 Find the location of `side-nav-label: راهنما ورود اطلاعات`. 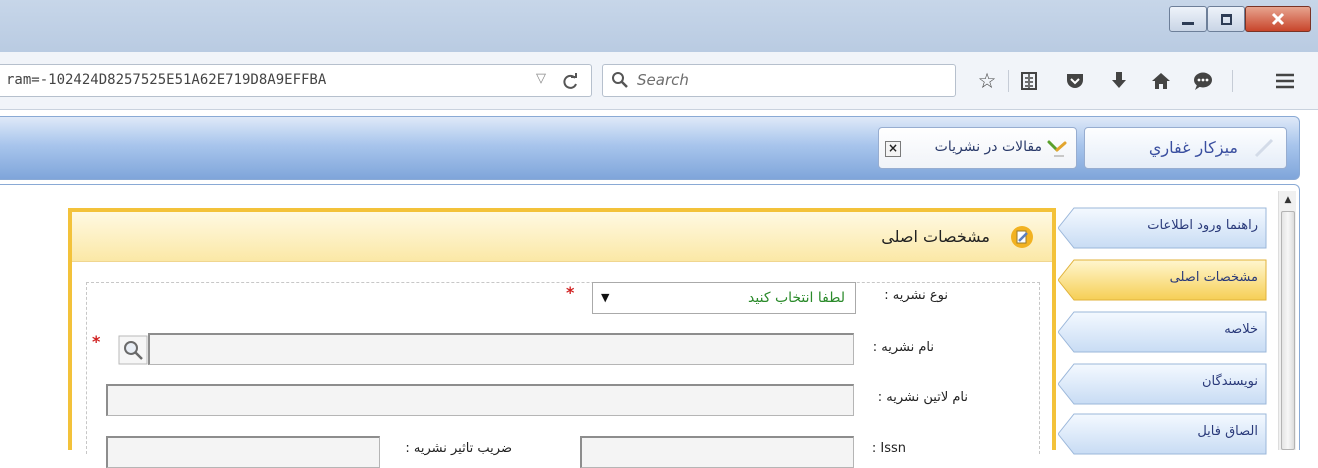

side-nav-label: راهنما ورود اطلاعات is located at coordinates (1202, 225).